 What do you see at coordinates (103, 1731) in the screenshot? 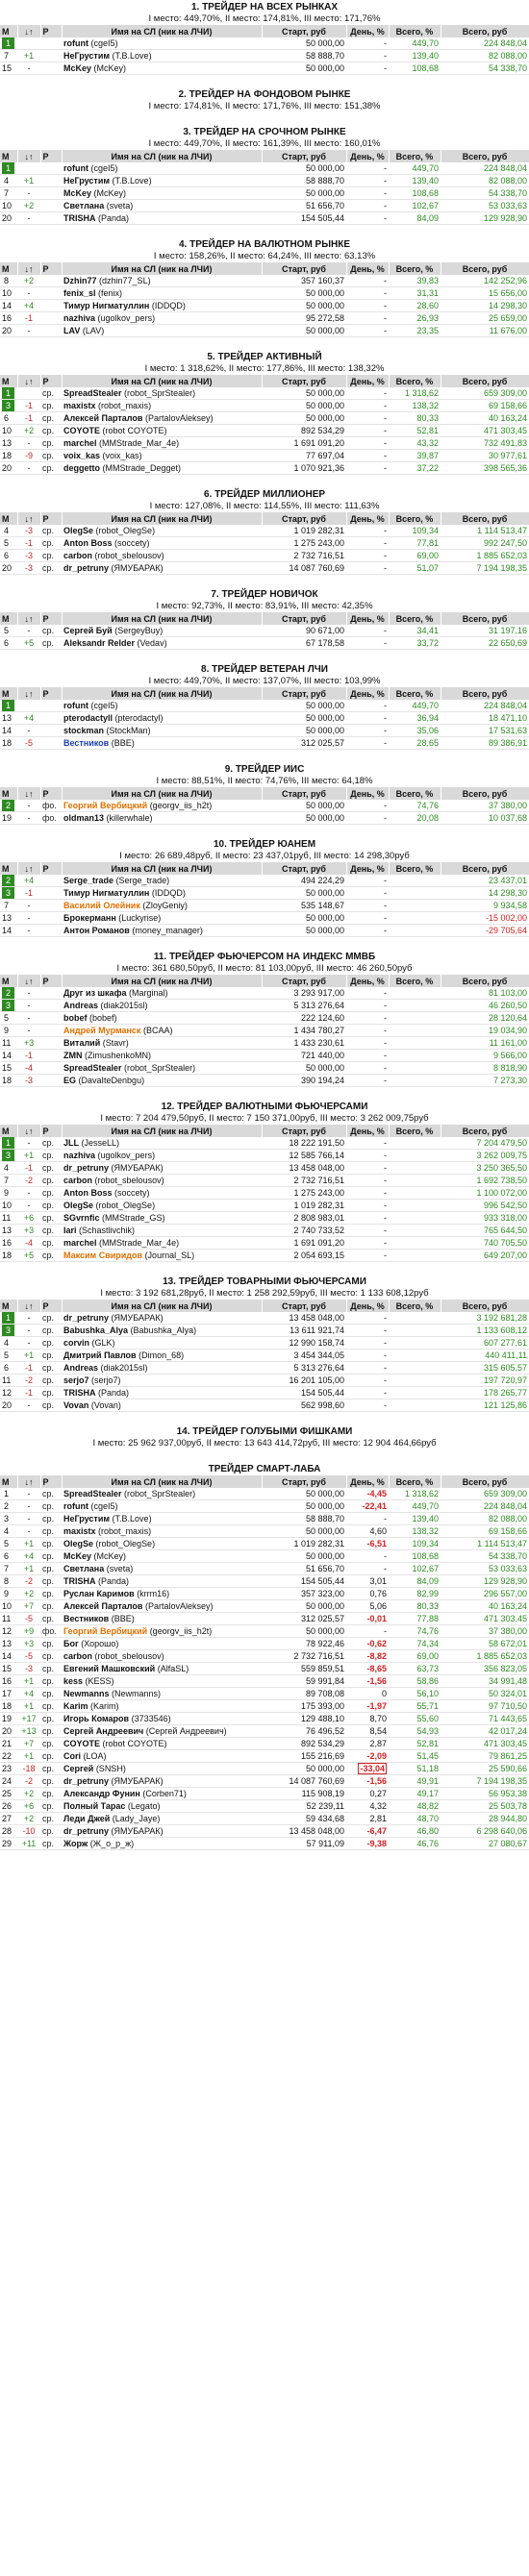
I see `participant-name-link: Сергей Андреевич` at bounding box center [103, 1731].